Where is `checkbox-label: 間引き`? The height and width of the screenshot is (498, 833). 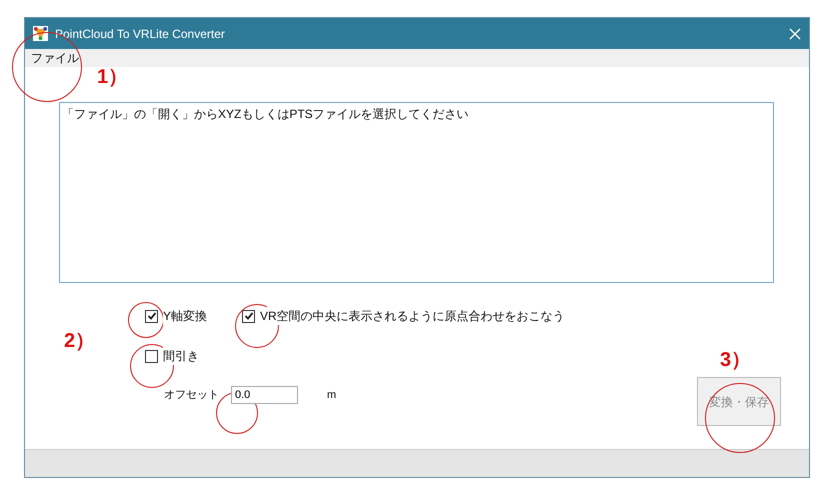 checkbox-label: 間引き is located at coordinates (181, 356).